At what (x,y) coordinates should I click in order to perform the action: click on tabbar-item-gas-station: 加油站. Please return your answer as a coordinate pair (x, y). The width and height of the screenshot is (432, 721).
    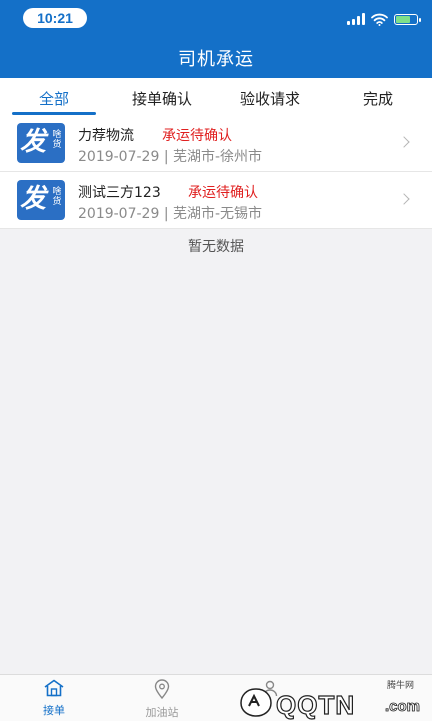
    Looking at the image, I should click on (162, 699).